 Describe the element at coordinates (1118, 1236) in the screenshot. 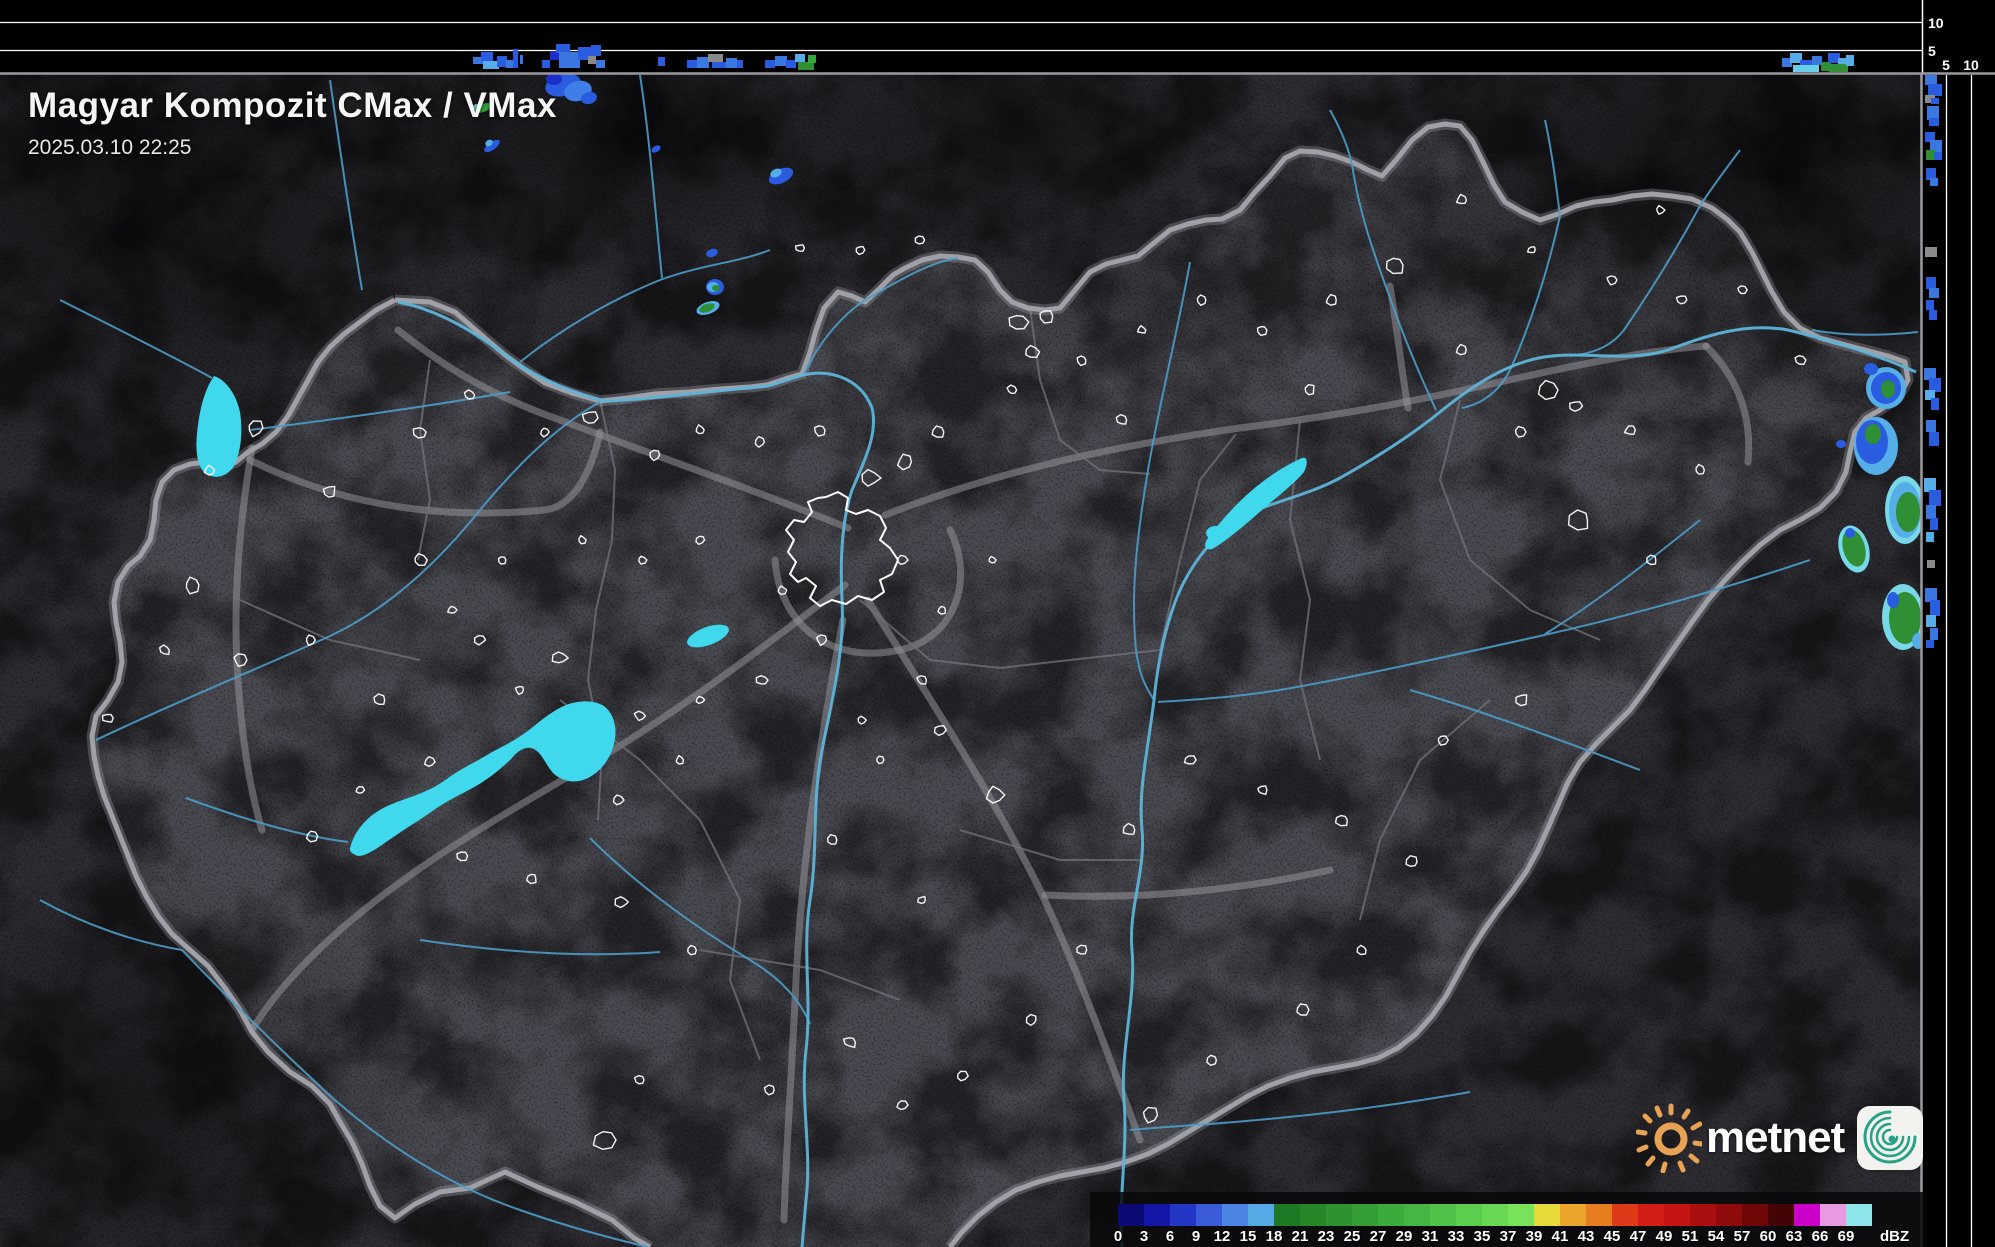

I see `colorbar-tick-label: 0` at that location.